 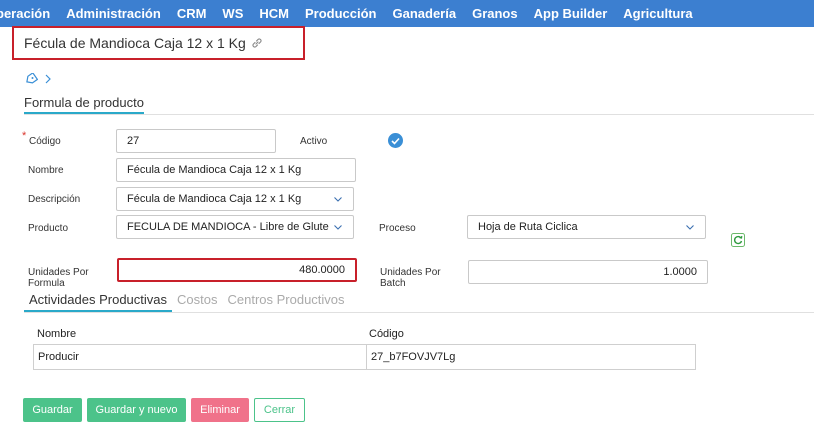 I want to click on tag-row, so click(x=38, y=81).